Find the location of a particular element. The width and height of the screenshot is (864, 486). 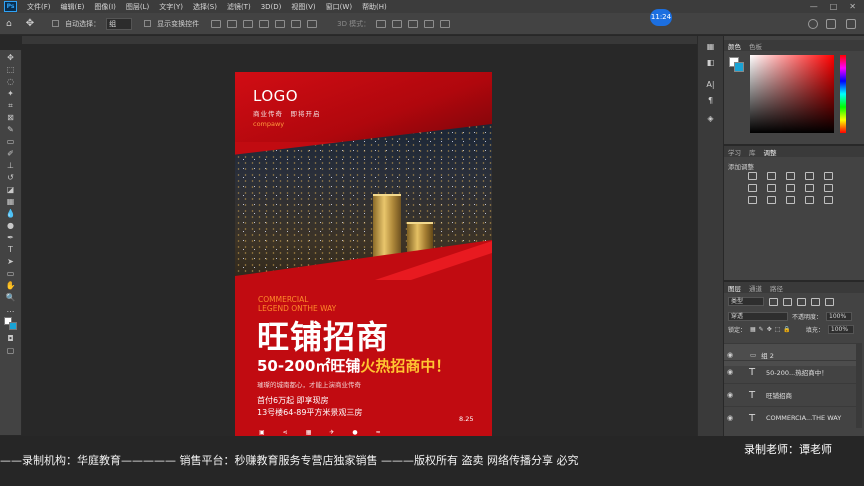

menu-type: 文字(Y) is located at coordinates (171, 7).